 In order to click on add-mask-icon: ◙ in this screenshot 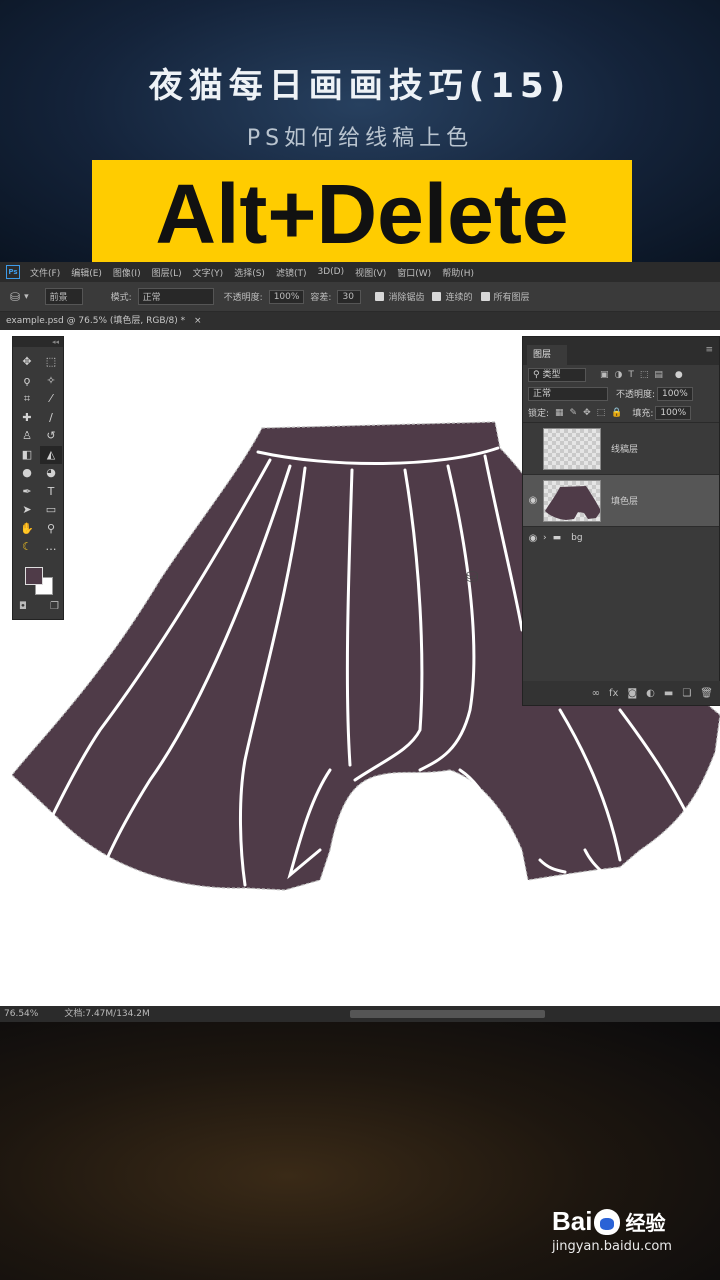, I will do `click(632, 693)`.